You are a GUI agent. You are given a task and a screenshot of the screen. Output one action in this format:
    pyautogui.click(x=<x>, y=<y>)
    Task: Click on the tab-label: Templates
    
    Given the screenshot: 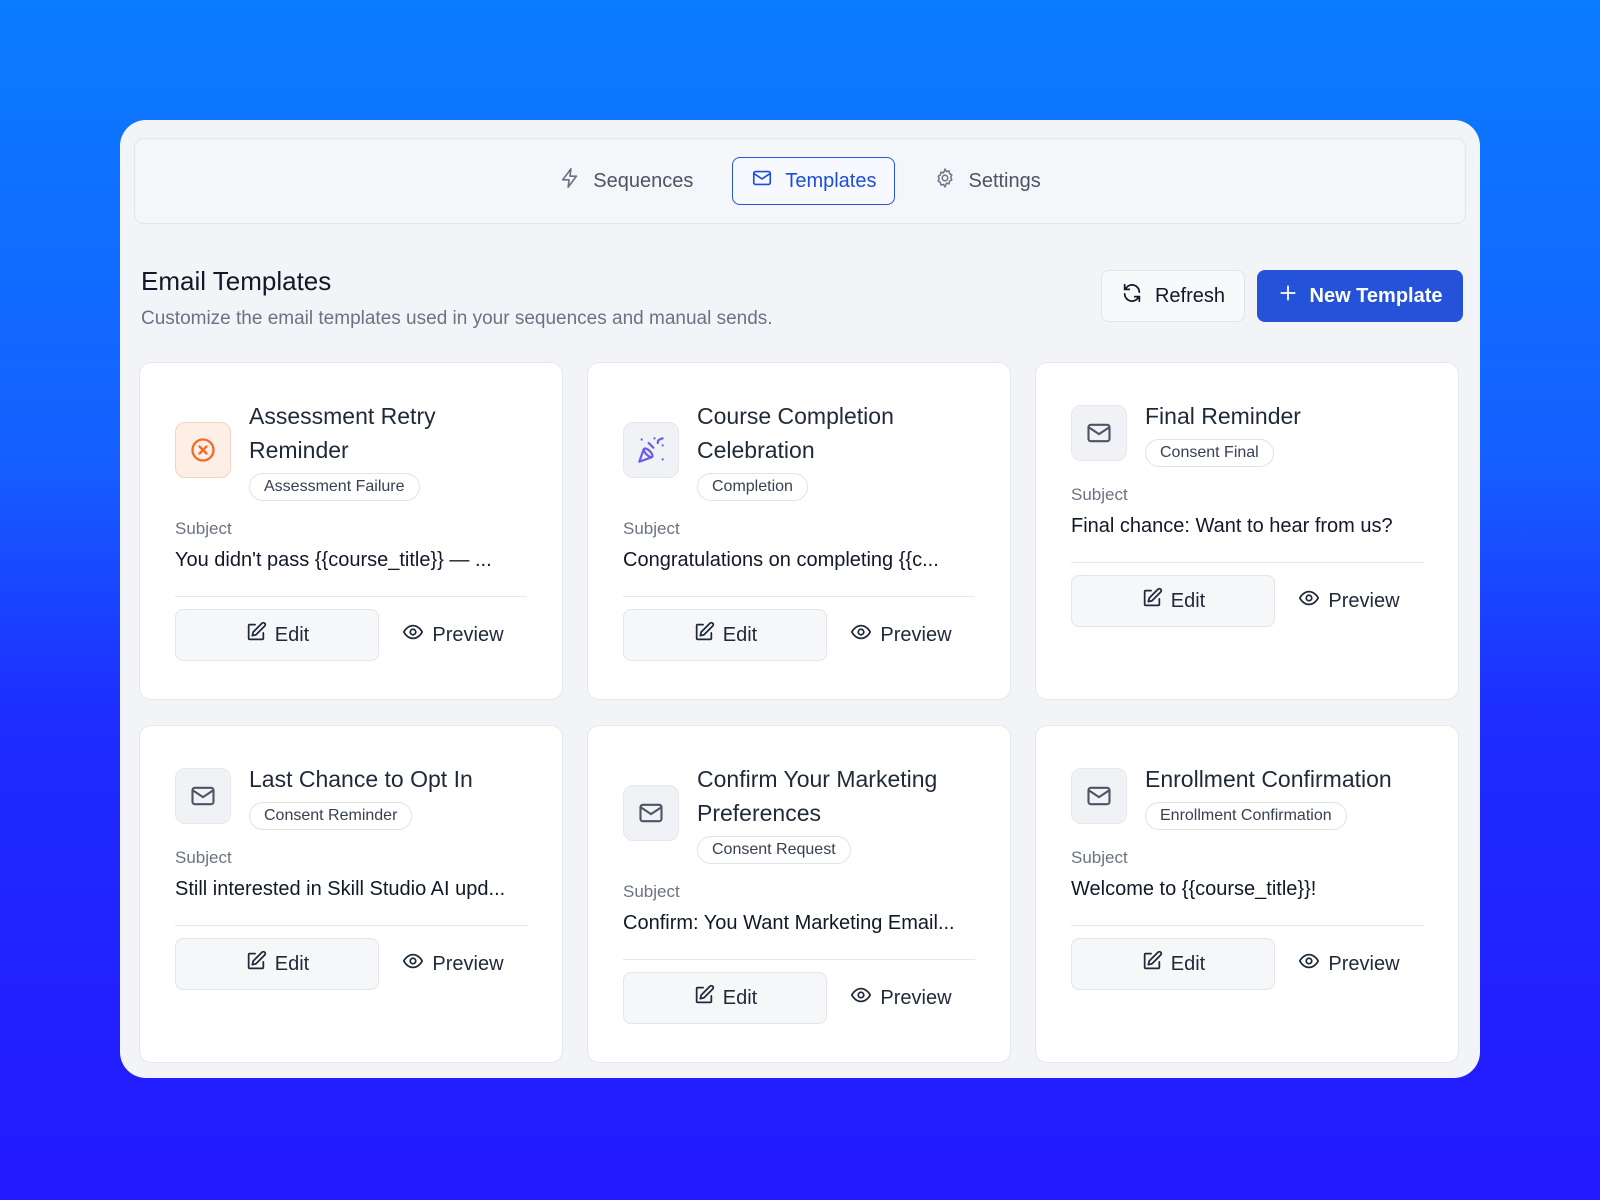 What is the action you would take?
    pyautogui.click(x=831, y=180)
    